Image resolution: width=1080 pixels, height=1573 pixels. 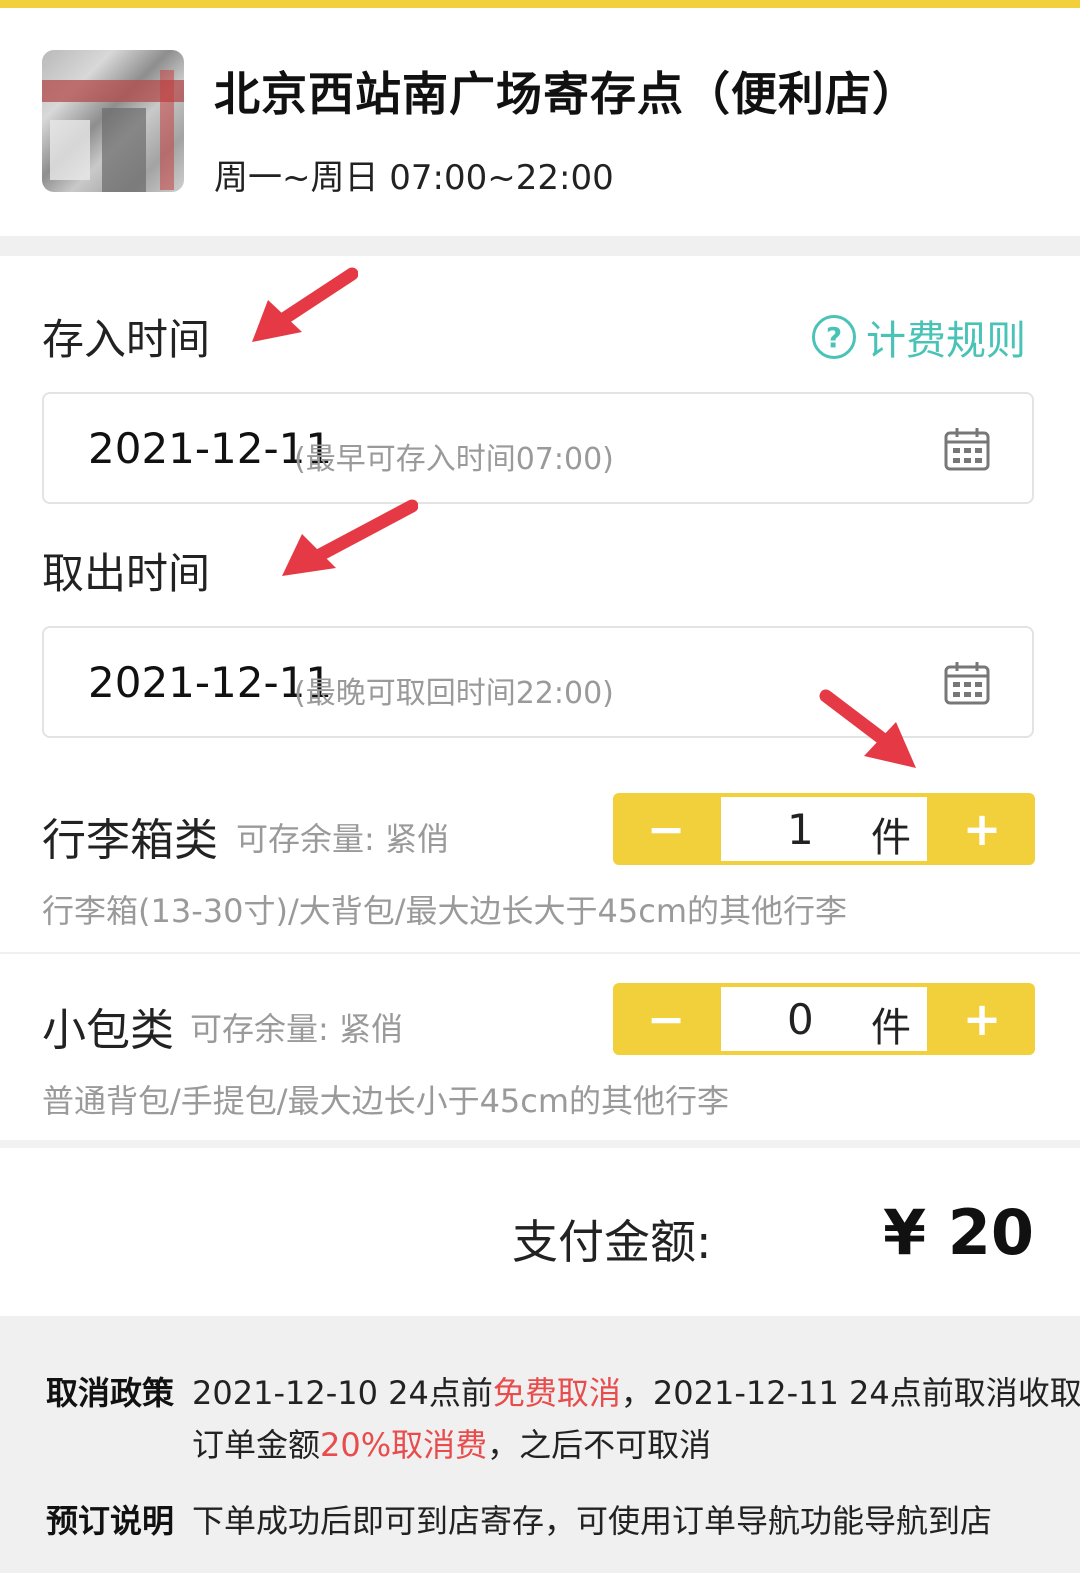 What do you see at coordinates (982, 829) in the screenshot?
I see `luggage-increase-button: +` at bounding box center [982, 829].